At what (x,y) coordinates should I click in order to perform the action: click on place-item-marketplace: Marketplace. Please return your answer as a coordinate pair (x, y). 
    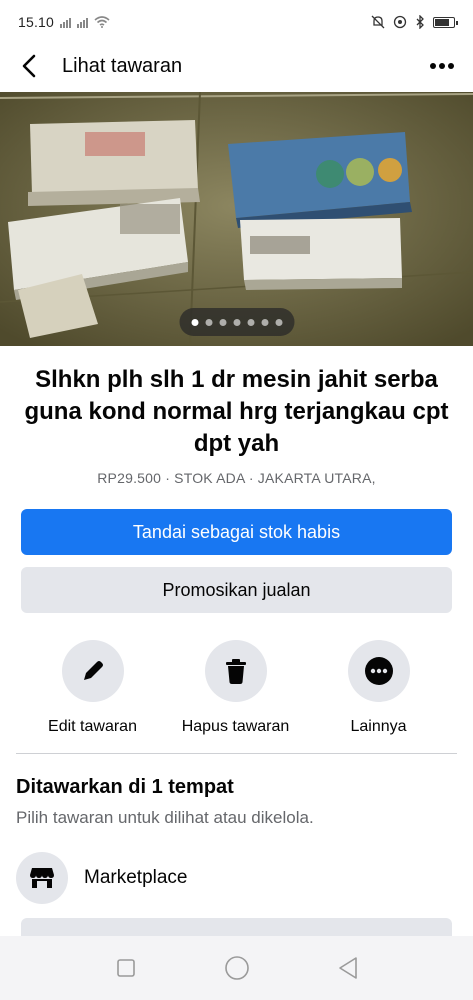
    Looking at the image, I should click on (102, 878).